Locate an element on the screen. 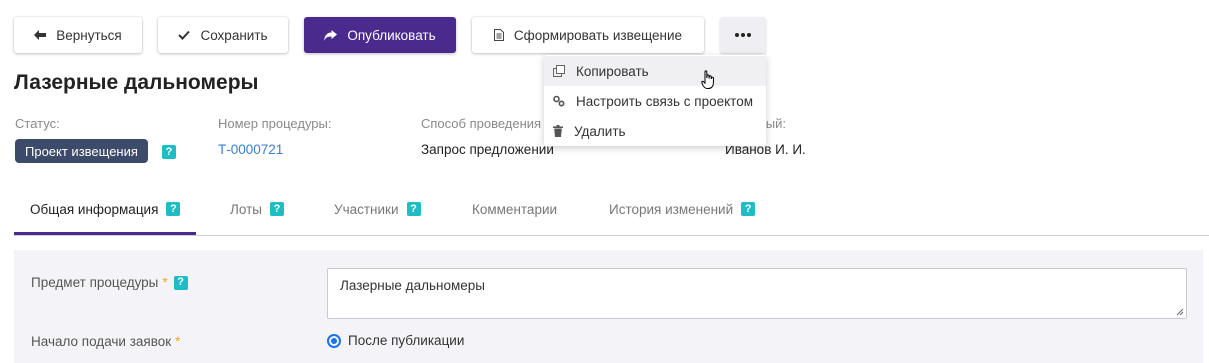  arrow-left-icon is located at coordinates (40, 35).